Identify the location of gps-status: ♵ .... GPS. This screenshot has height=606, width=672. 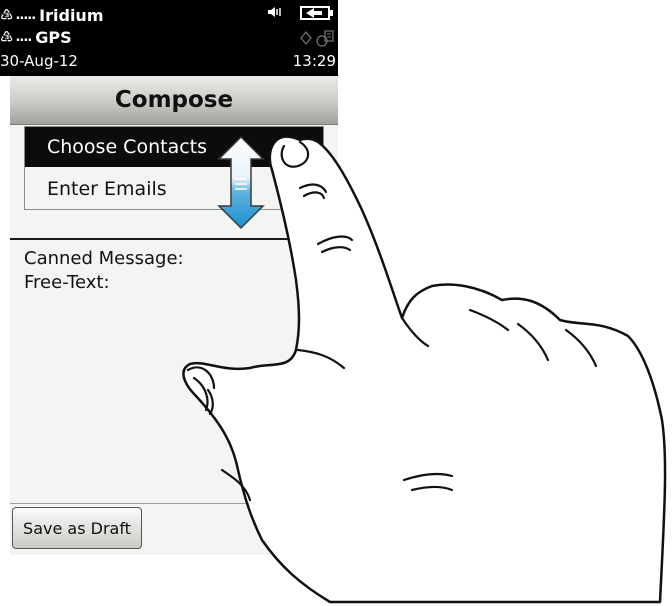
(36, 37).